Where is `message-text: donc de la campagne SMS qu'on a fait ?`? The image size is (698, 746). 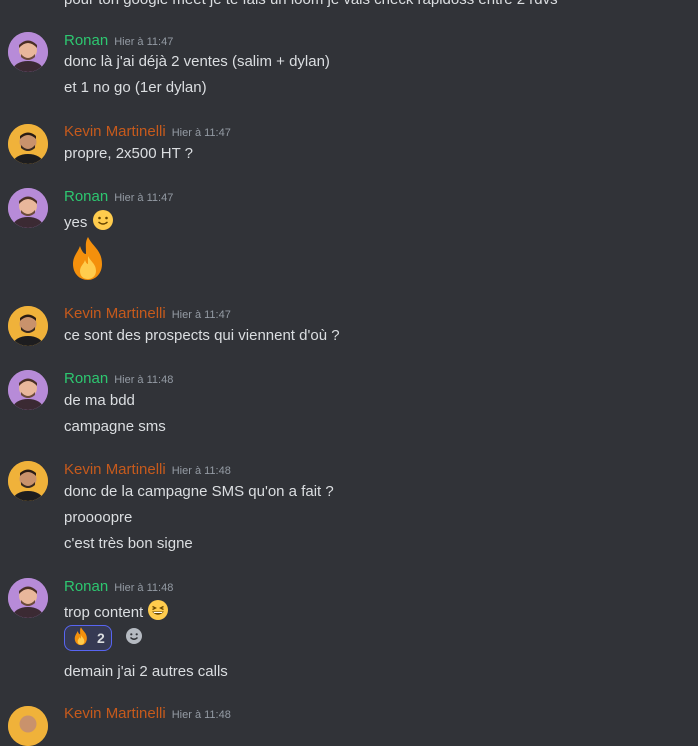
message-text: donc de la campagne SMS qu'on a fait ? is located at coordinates (199, 491).